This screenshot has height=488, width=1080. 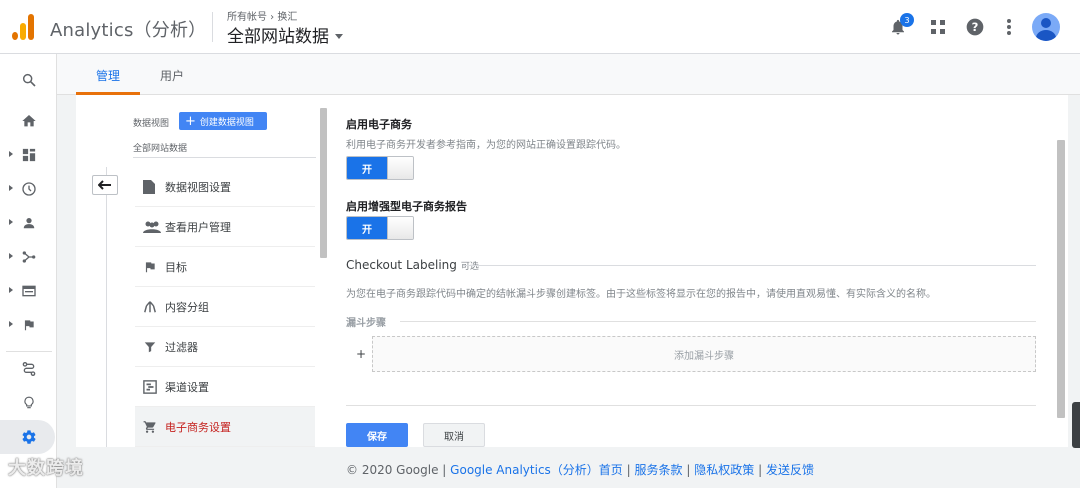 I want to click on menu-content-grouping: 内容分组, so click(x=225, y=307).